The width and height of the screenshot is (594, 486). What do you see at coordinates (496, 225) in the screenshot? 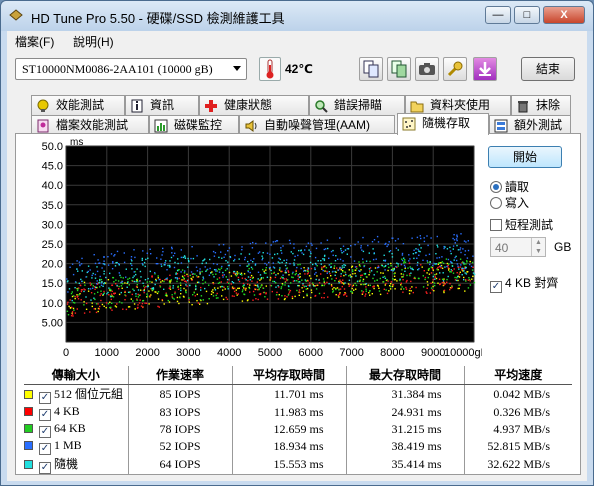
I see `short-test-box` at bounding box center [496, 225].